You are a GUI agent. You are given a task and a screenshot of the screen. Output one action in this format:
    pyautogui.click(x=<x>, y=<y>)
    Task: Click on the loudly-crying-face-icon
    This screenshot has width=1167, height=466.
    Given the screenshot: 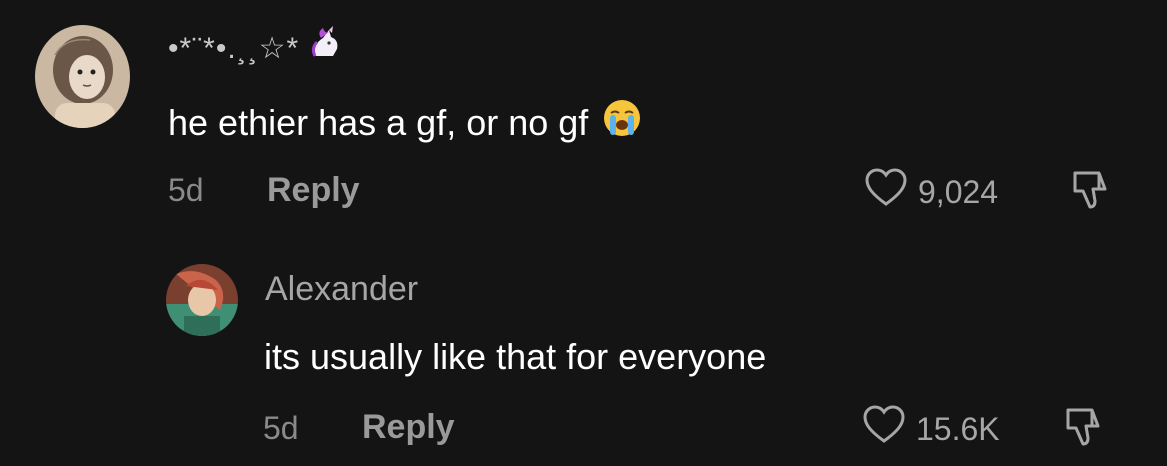 What is the action you would take?
    pyautogui.click(x=622, y=122)
    